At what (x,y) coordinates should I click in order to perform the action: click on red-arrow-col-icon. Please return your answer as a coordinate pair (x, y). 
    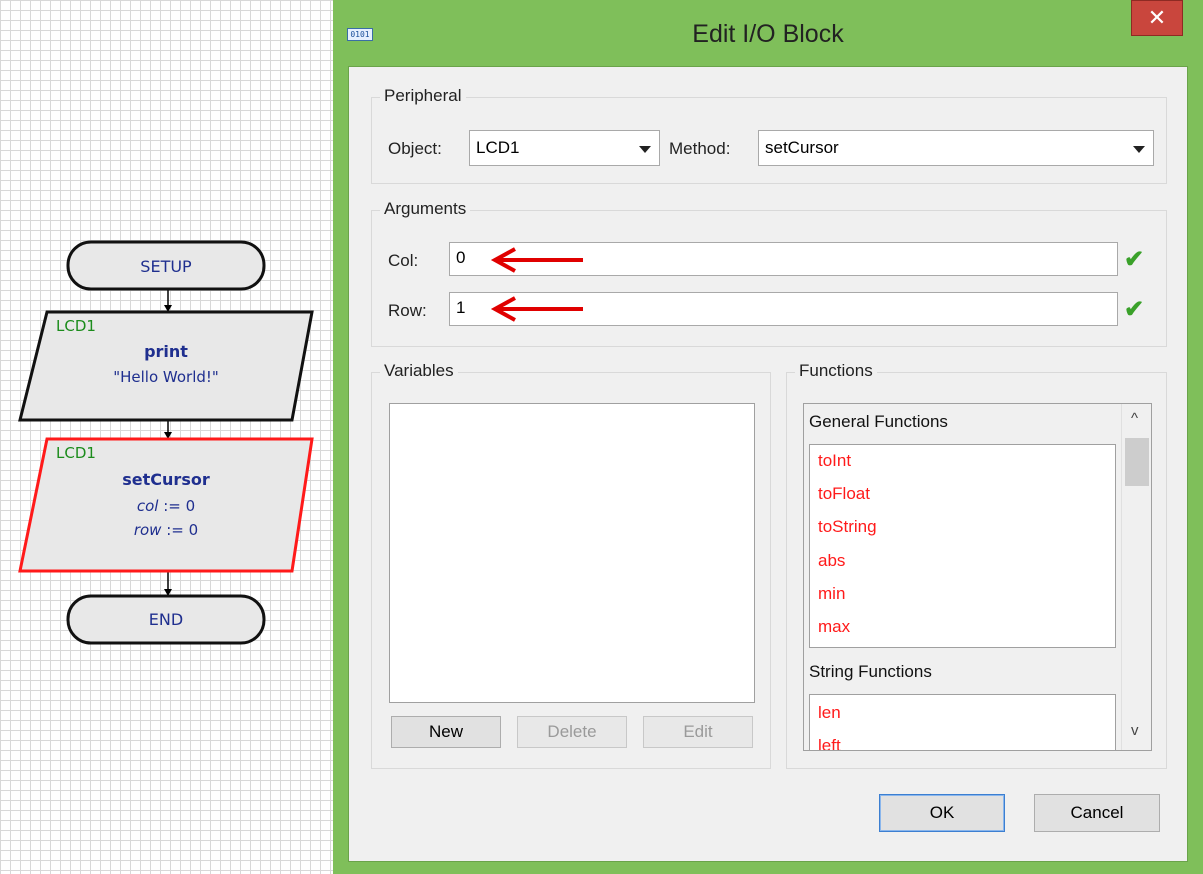
    Looking at the image, I should click on (536, 260).